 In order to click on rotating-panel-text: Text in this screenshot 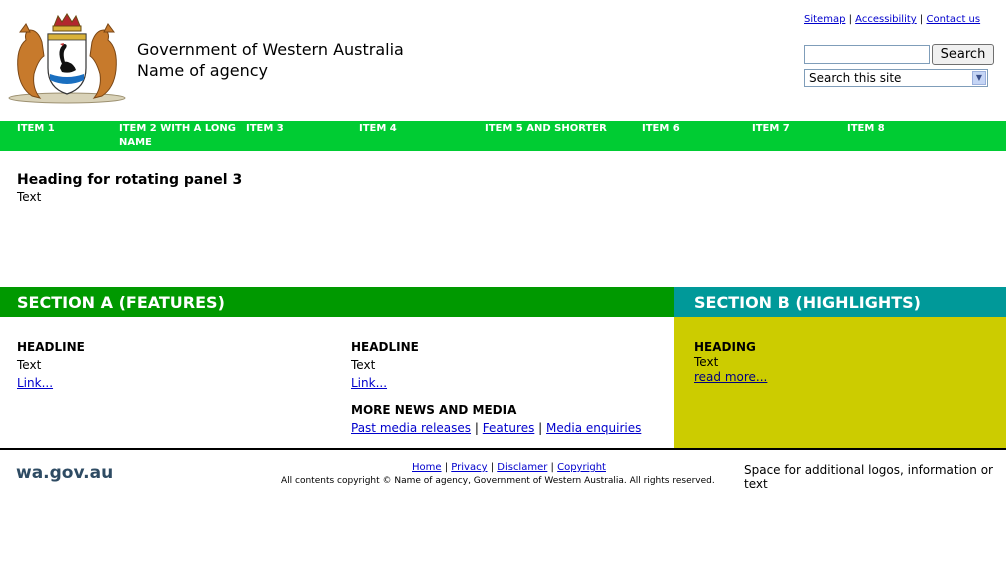, I will do `click(29, 197)`.